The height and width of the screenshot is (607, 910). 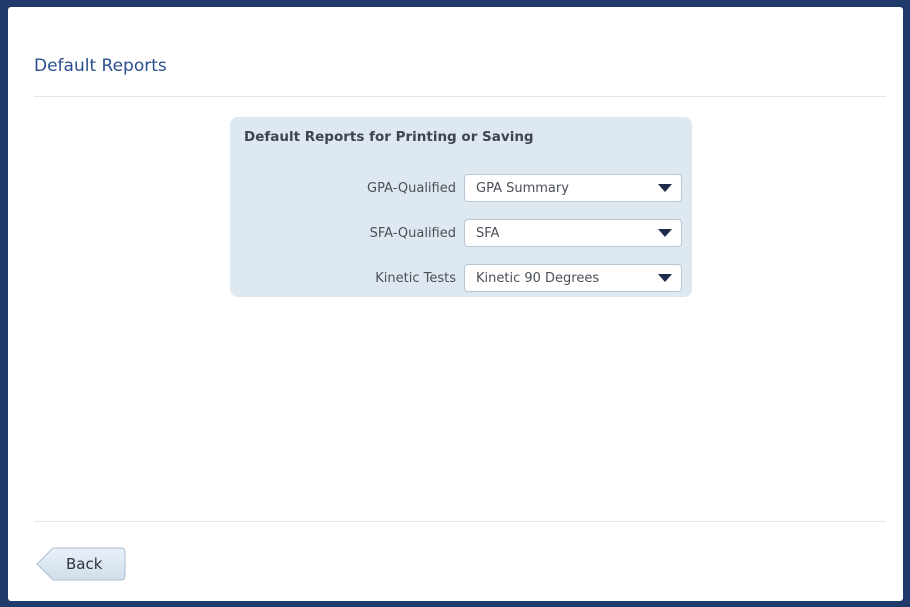 I want to click on kinetic-tests-label: Kinetic Tests, so click(x=415, y=278).